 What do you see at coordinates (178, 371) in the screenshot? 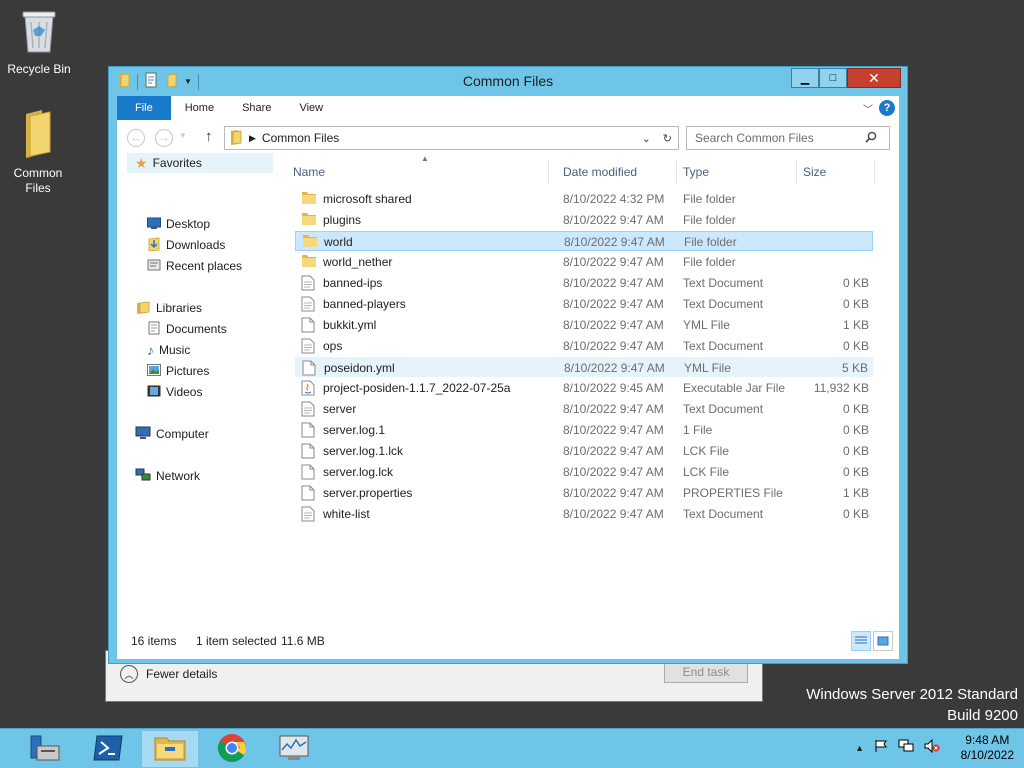
I see `sidebar-item-pictures: Pictures` at bounding box center [178, 371].